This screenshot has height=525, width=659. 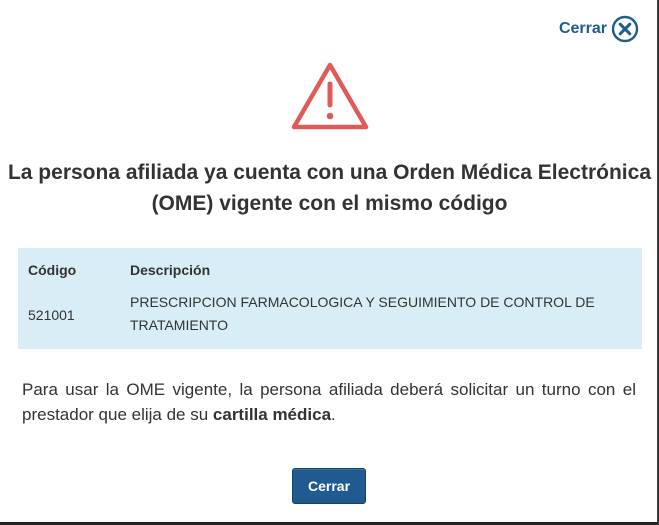 What do you see at coordinates (170, 270) in the screenshot?
I see `column-header-description: Descripción` at bounding box center [170, 270].